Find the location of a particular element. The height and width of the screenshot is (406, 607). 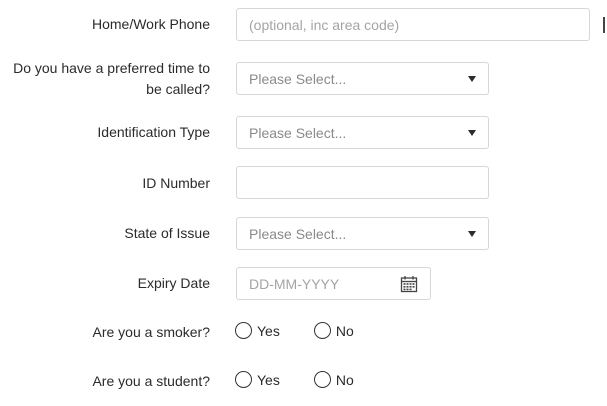

id-number-input is located at coordinates (362, 182).